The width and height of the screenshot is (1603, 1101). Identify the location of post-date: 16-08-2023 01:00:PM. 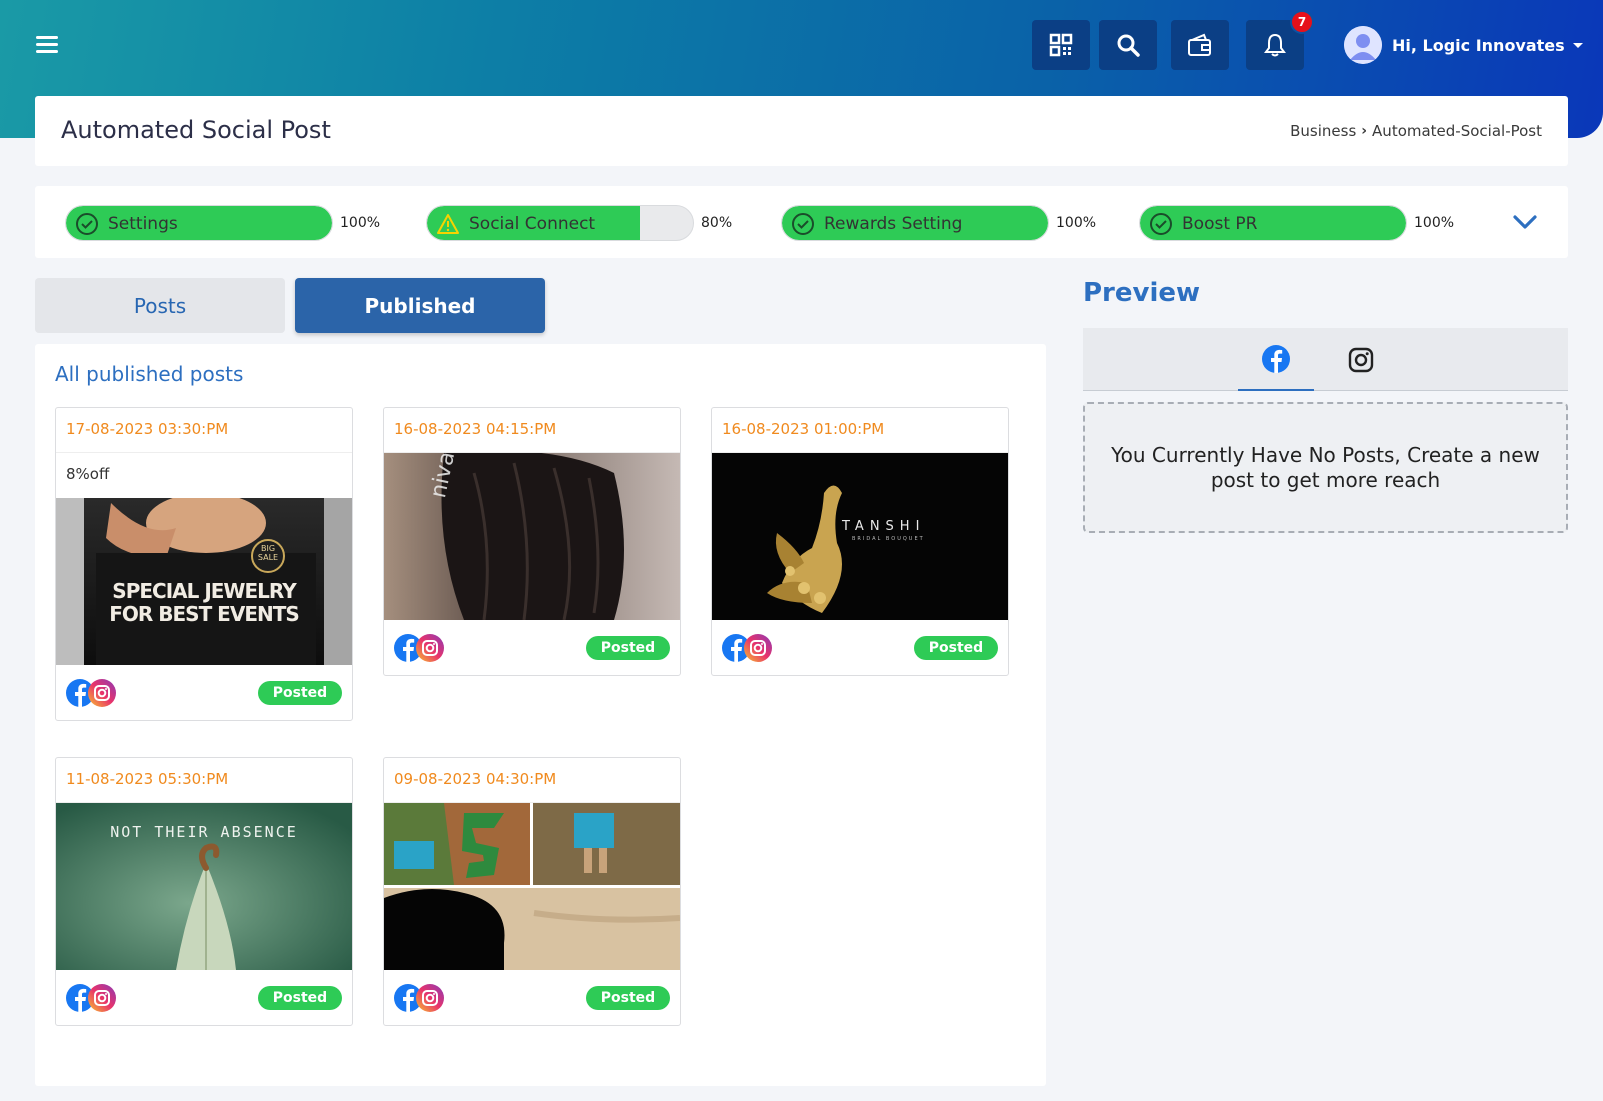
(860, 430).